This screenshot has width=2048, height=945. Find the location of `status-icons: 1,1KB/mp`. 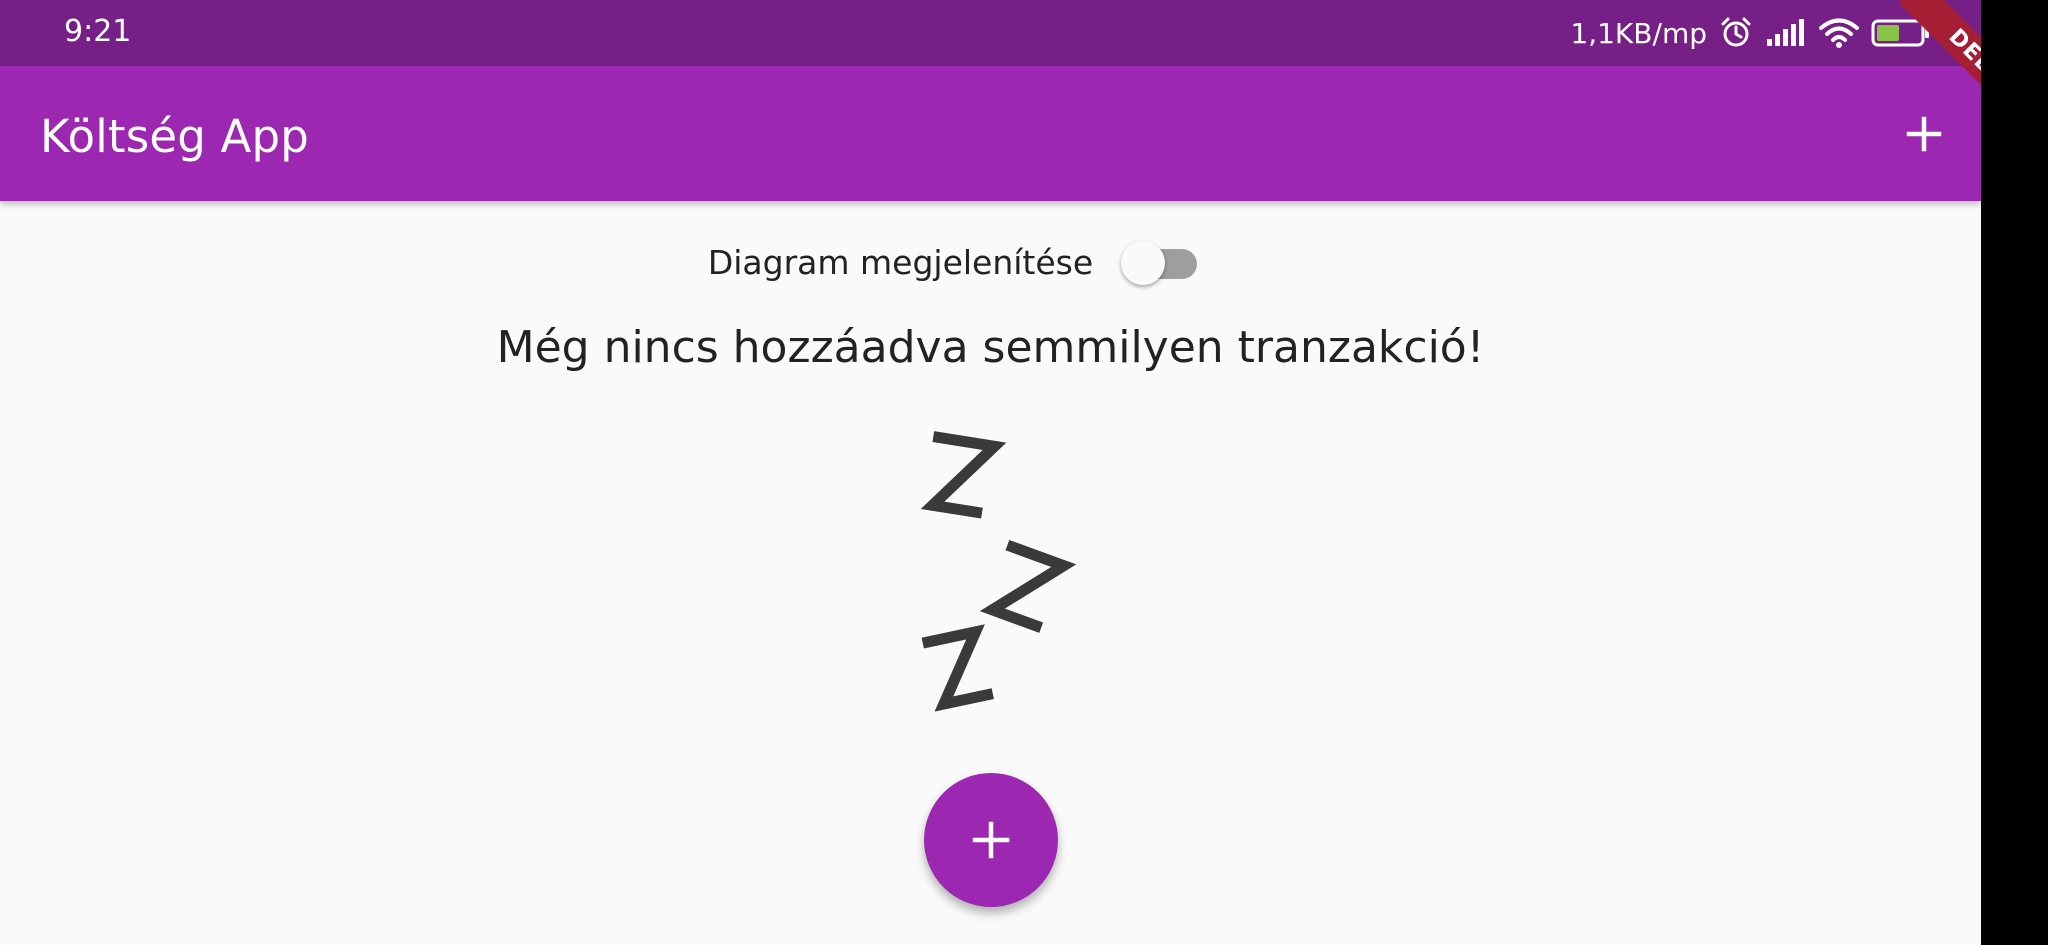

status-icons: 1,1KB/mp is located at coordinates (1765, 33).